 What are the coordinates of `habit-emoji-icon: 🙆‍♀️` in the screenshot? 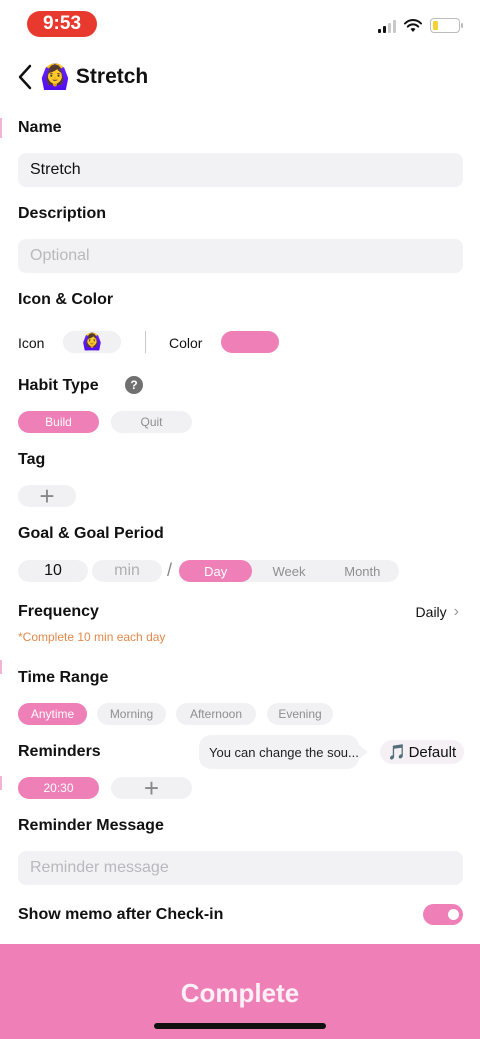 It's located at (55, 77).